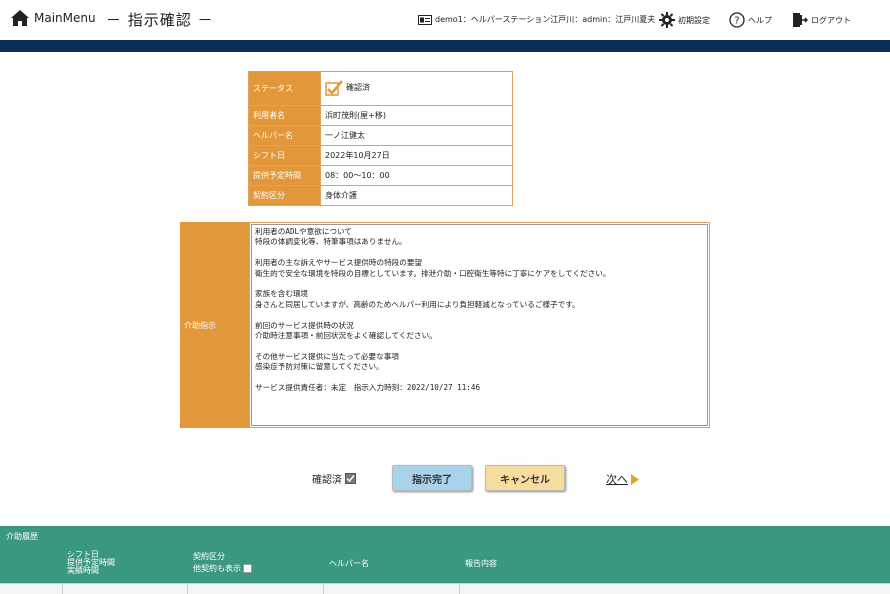 This screenshot has width=890, height=594. Describe the element at coordinates (284, 135) in the screenshot. I see `helper-name-label: ヘルパー名` at that location.